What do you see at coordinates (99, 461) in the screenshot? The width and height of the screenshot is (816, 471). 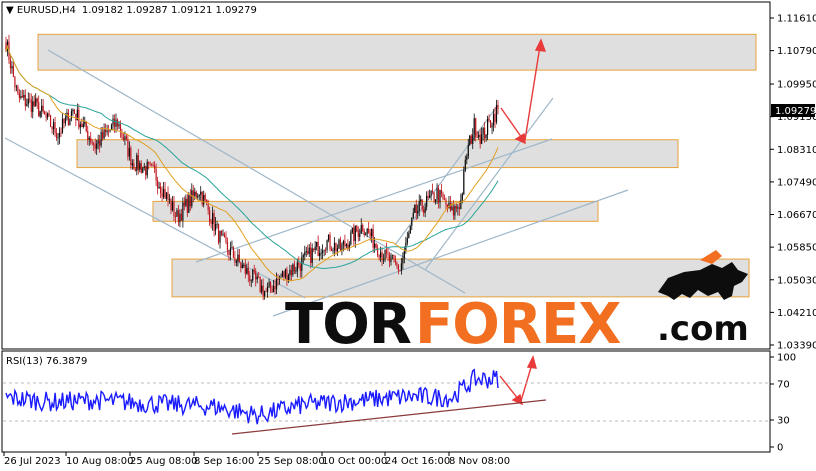 I see `time-tick-label: 10 Aug 08:00` at bounding box center [99, 461].